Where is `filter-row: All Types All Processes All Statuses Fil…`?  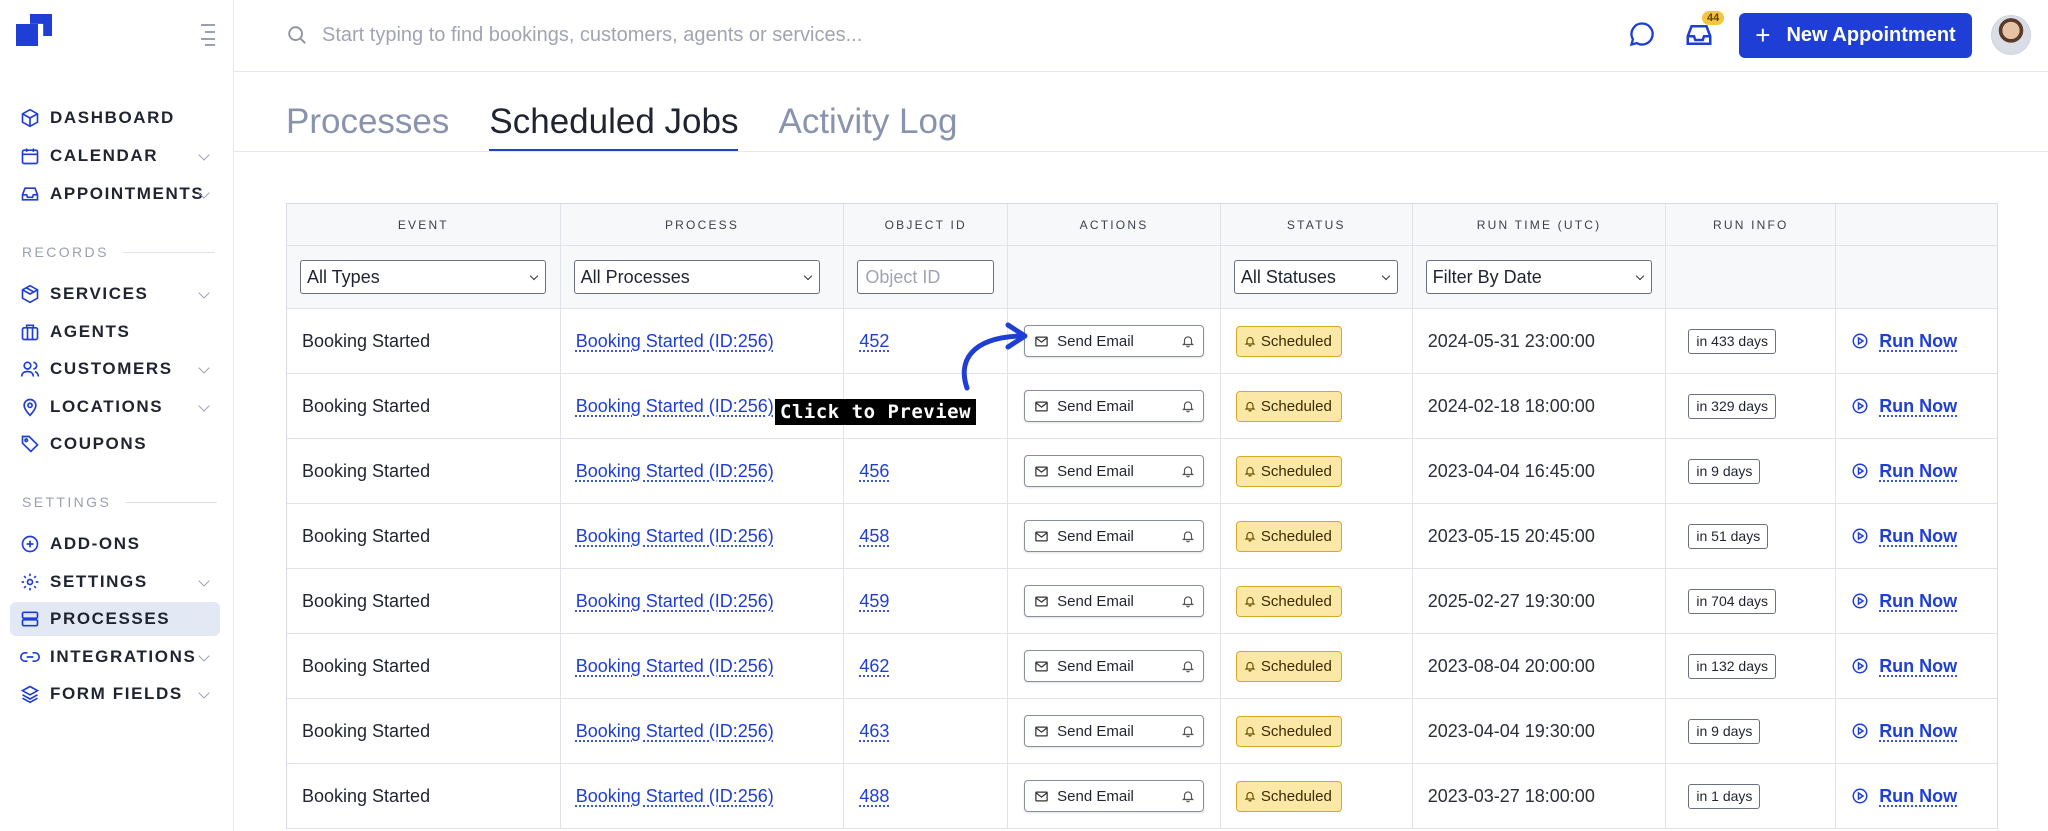
filter-row: All Types All Processes All Statuses Fil… is located at coordinates (1142, 277).